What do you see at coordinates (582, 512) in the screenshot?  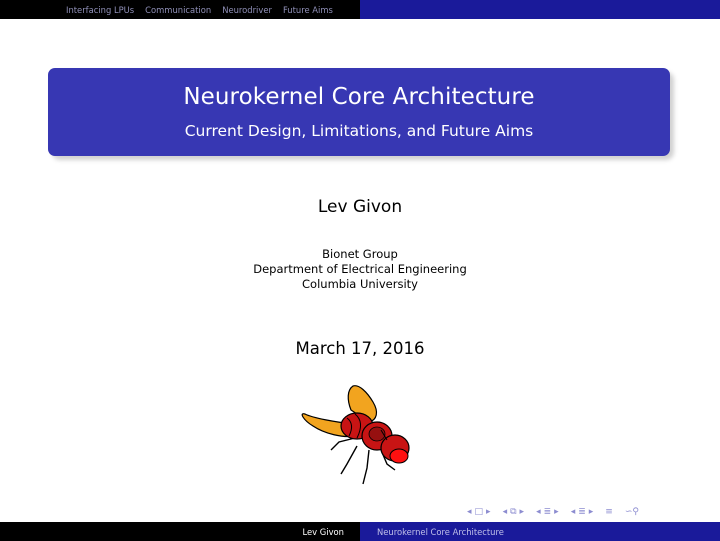 I see `section-nav-icon: ≣` at bounding box center [582, 512].